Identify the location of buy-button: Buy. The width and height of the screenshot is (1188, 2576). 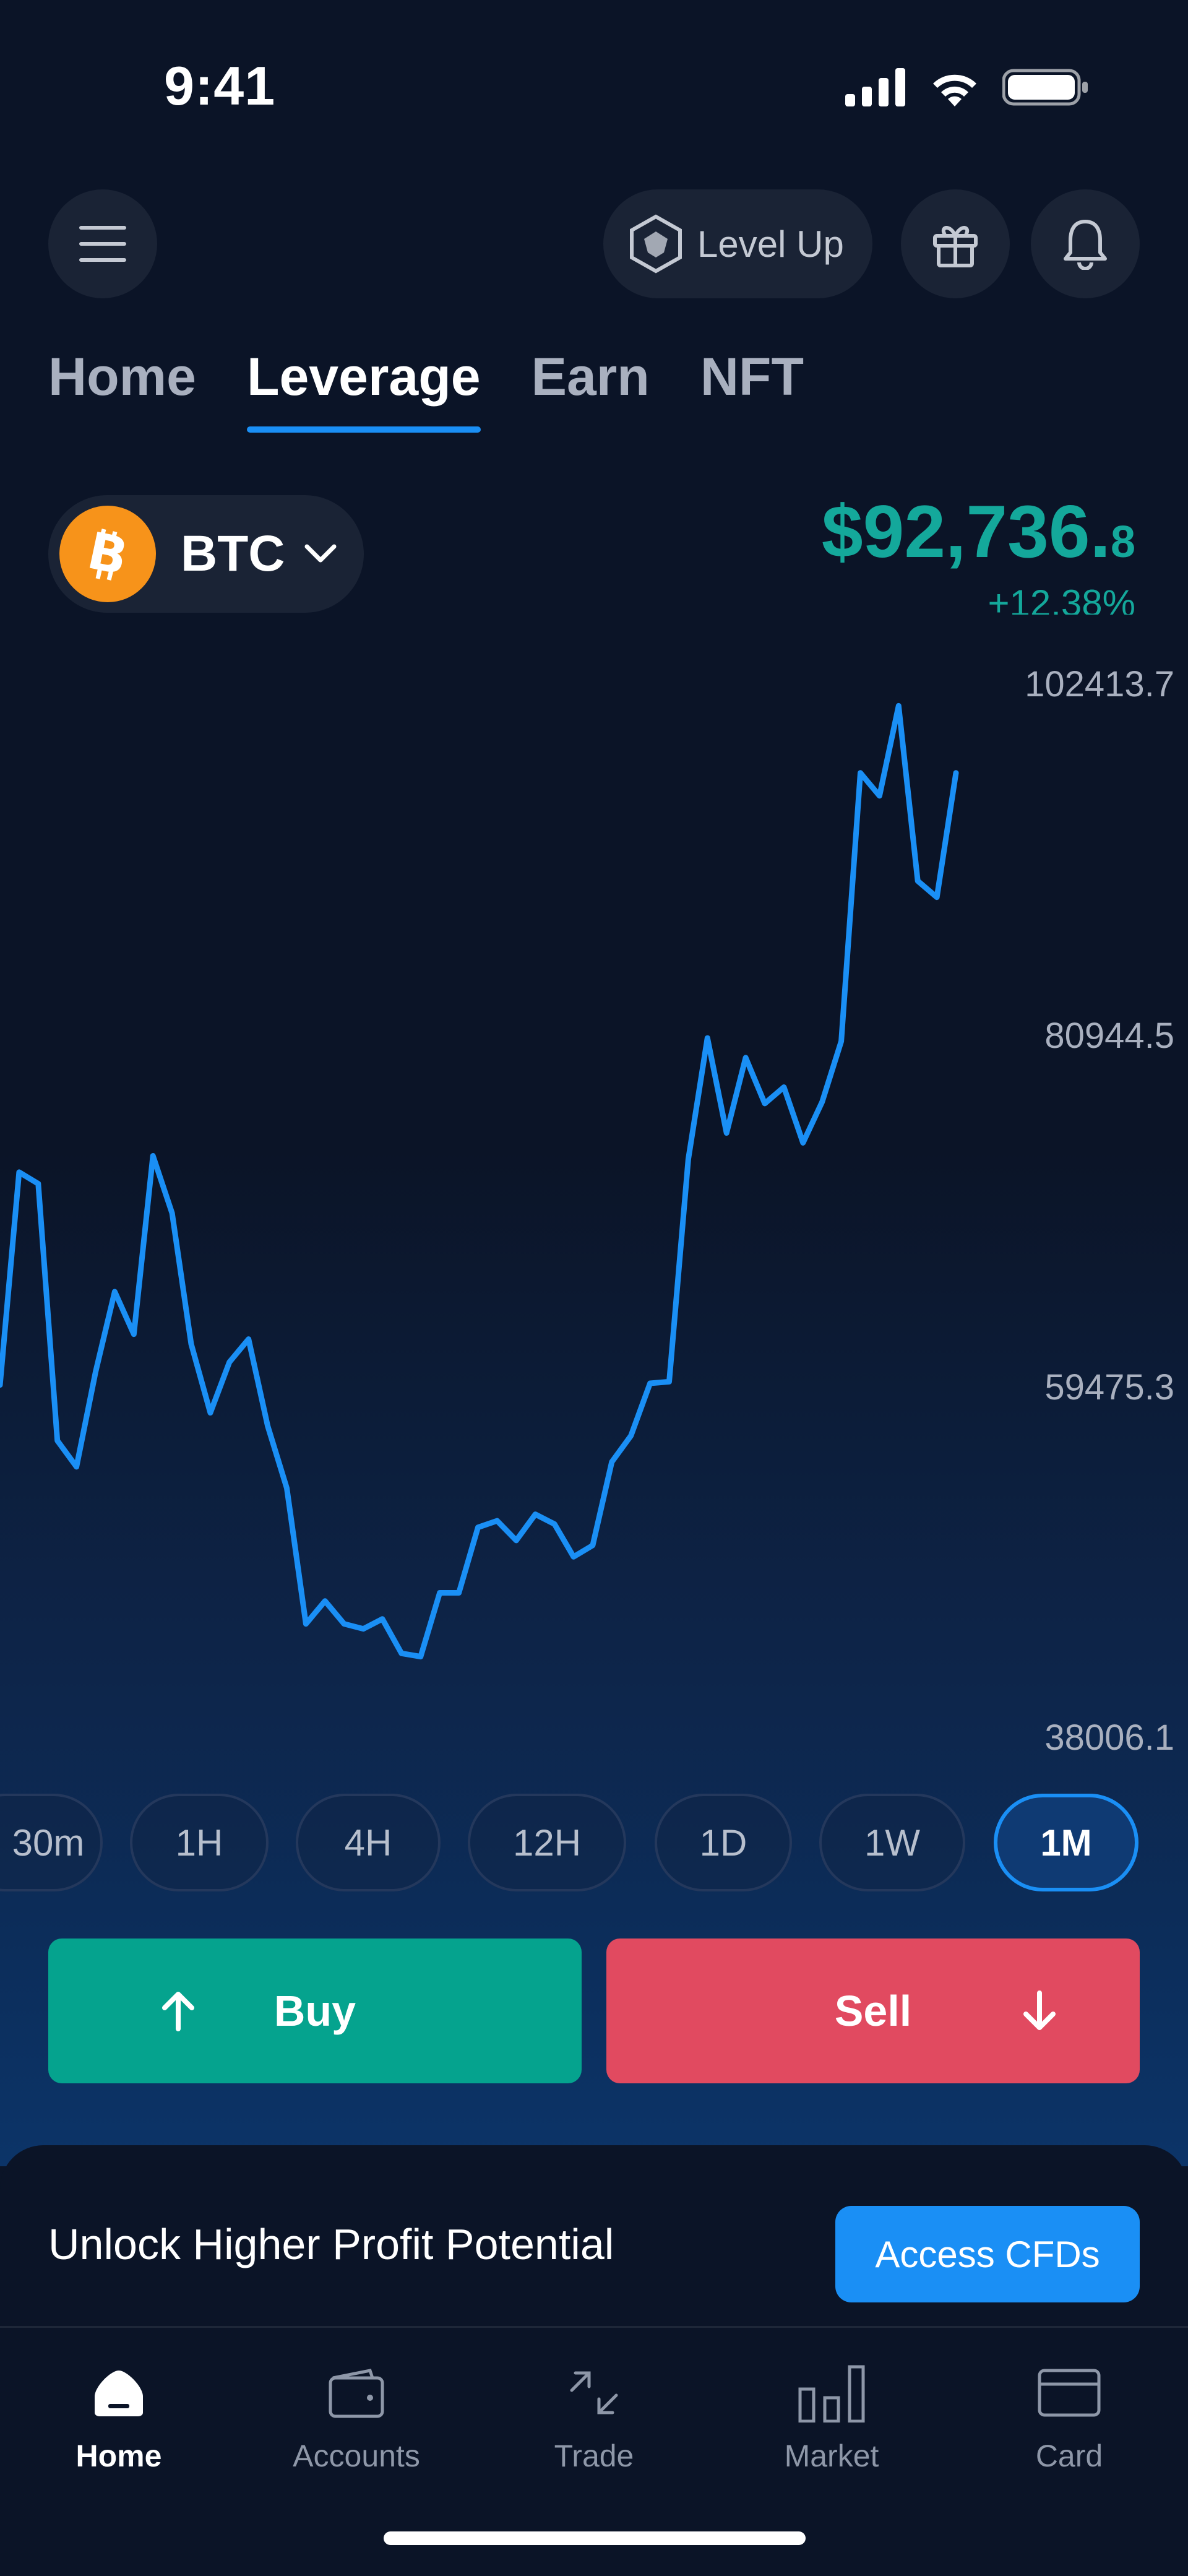
(315, 2010).